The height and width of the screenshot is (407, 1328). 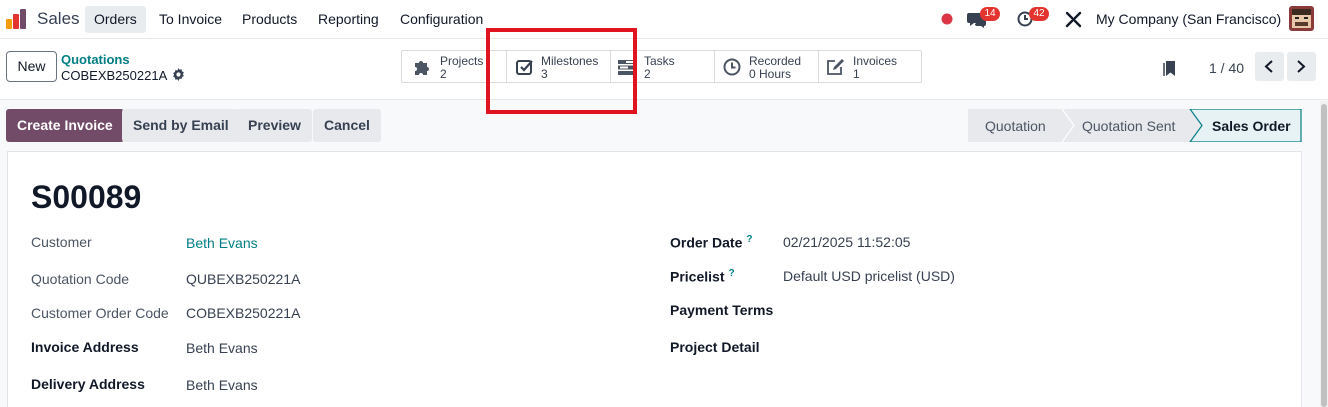 What do you see at coordinates (347, 125) in the screenshot?
I see `cancel-button: Cancel` at bounding box center [347, 125].